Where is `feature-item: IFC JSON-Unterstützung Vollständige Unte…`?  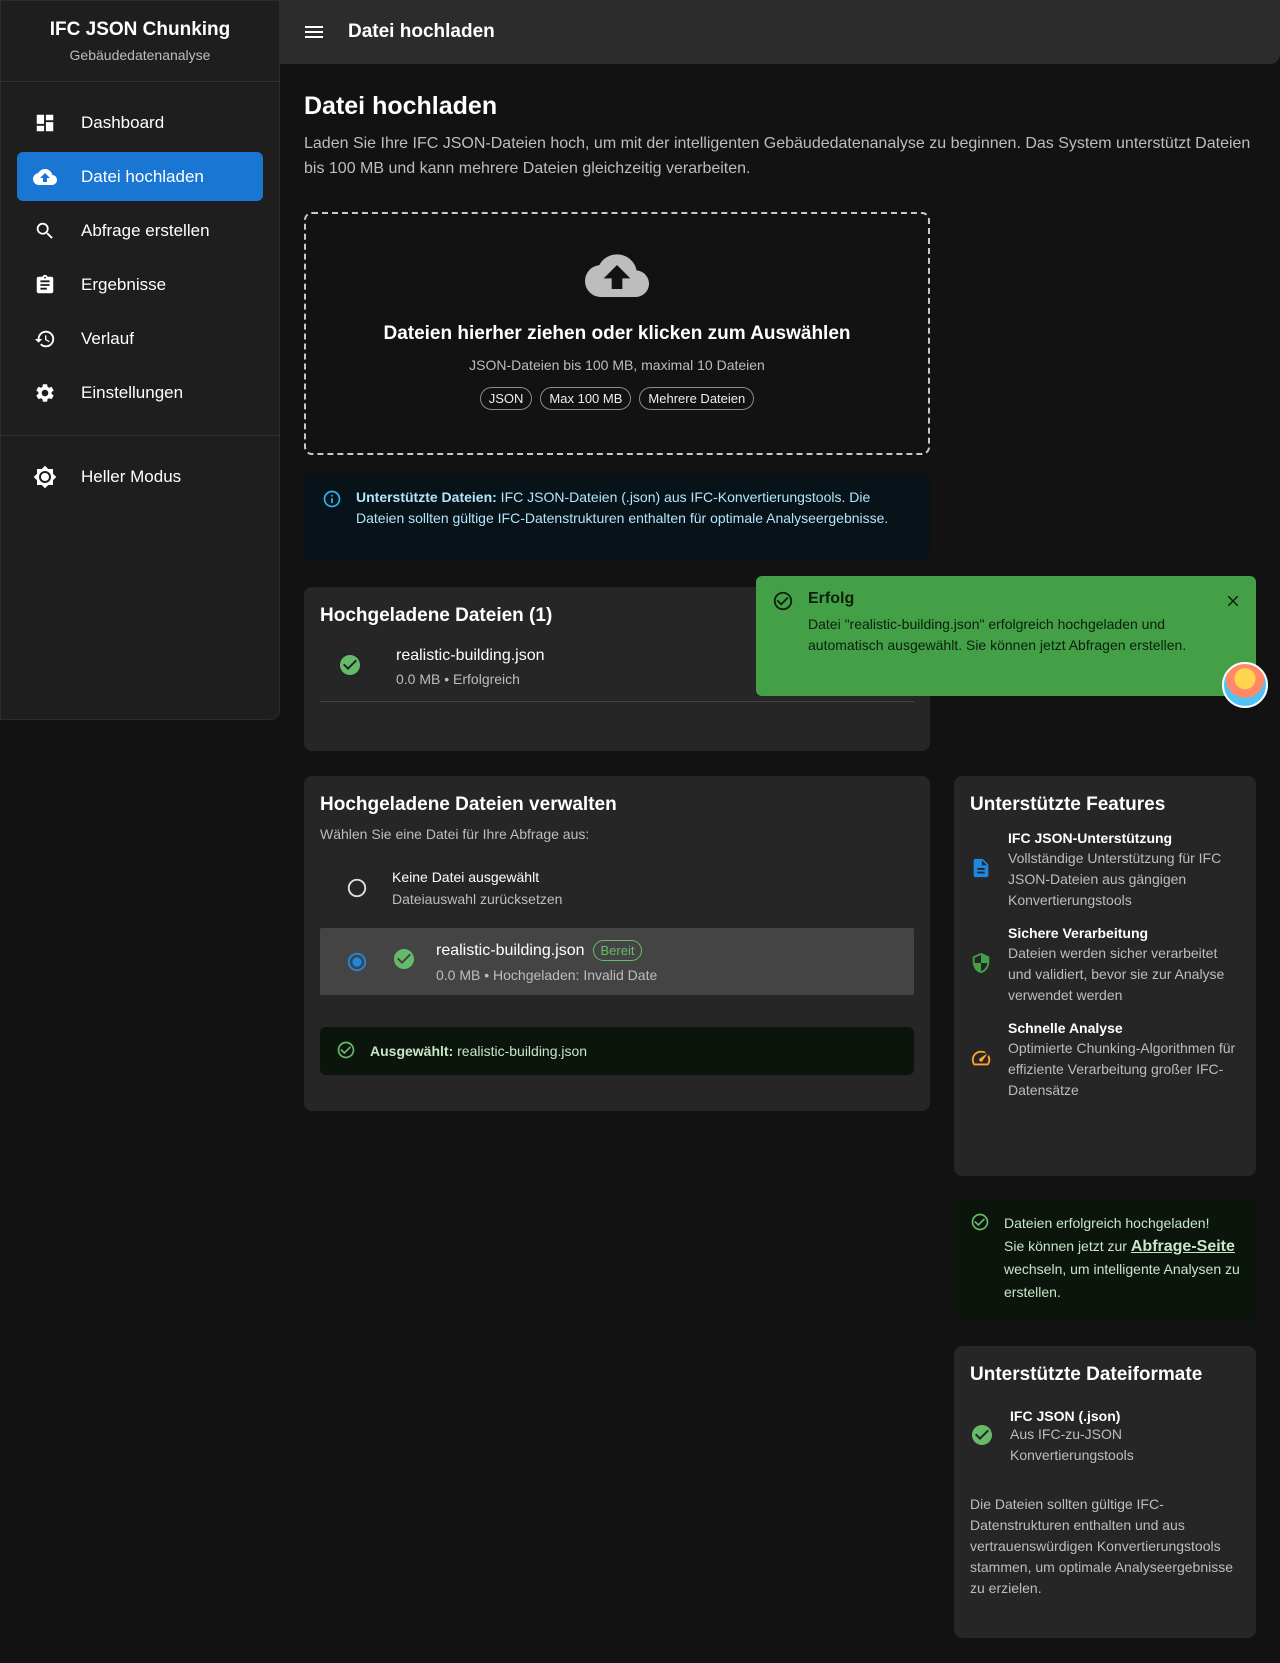 feature-item: IFC JSON-Unterstützung Vollständige Unte… is located at coordinates (1105, 870).